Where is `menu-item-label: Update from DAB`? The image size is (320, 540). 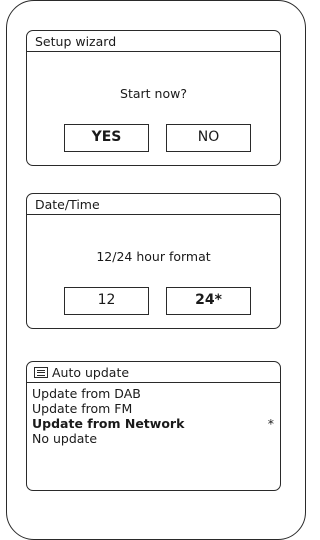 menu-item-label: Update from DAB is located at coordinates (86, 393).